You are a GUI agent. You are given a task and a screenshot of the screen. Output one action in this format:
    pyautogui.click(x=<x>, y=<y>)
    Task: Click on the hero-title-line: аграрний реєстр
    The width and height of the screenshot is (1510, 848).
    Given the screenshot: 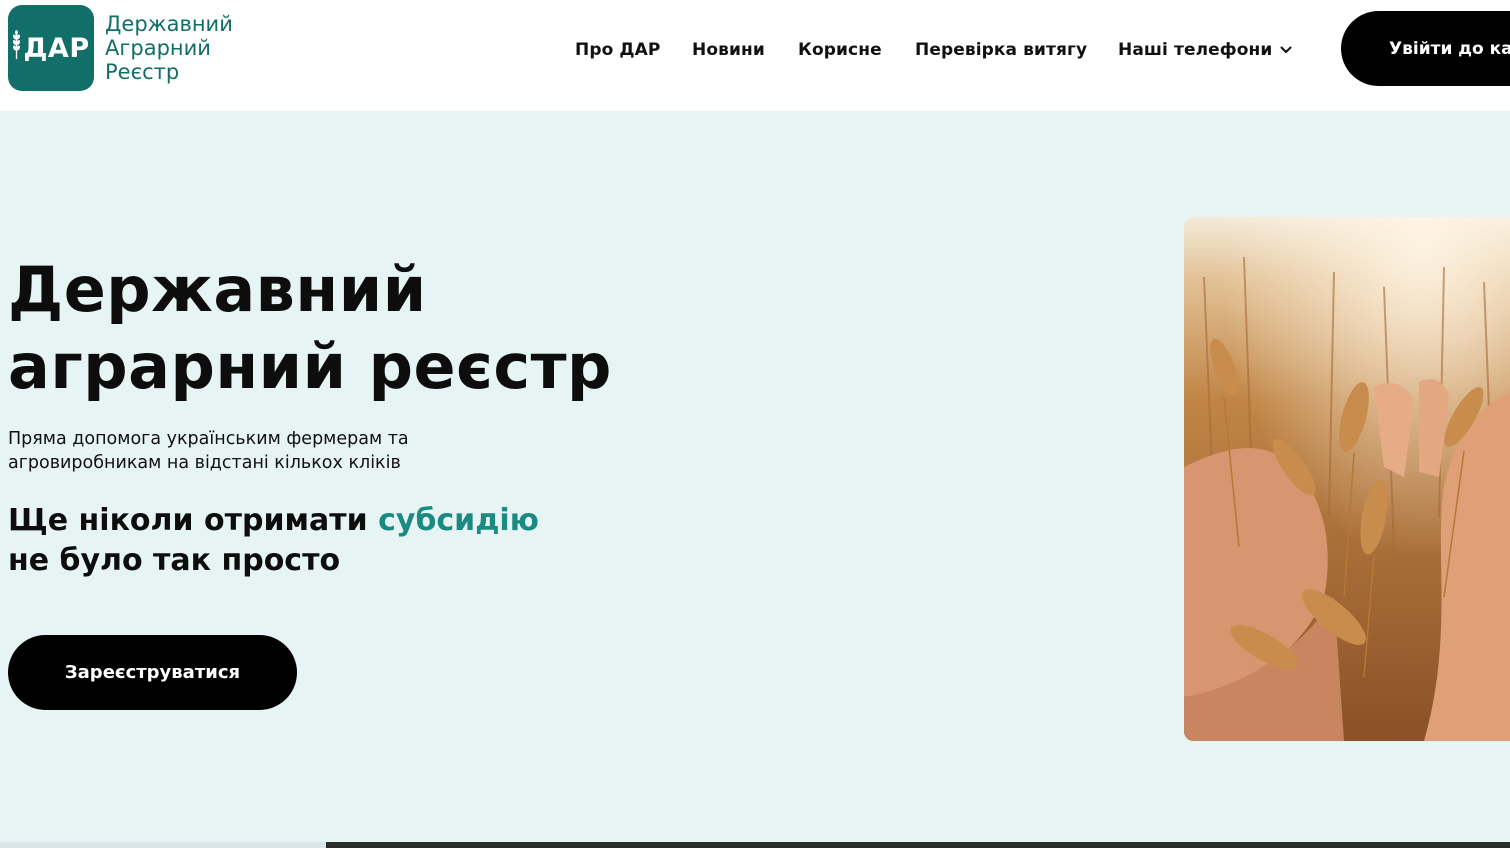 What is the action you would take?
    pyautogui.click(x=310, y=366)
    